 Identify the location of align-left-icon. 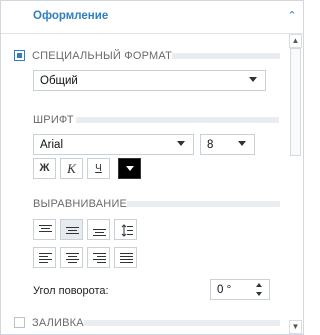
(45, 258).